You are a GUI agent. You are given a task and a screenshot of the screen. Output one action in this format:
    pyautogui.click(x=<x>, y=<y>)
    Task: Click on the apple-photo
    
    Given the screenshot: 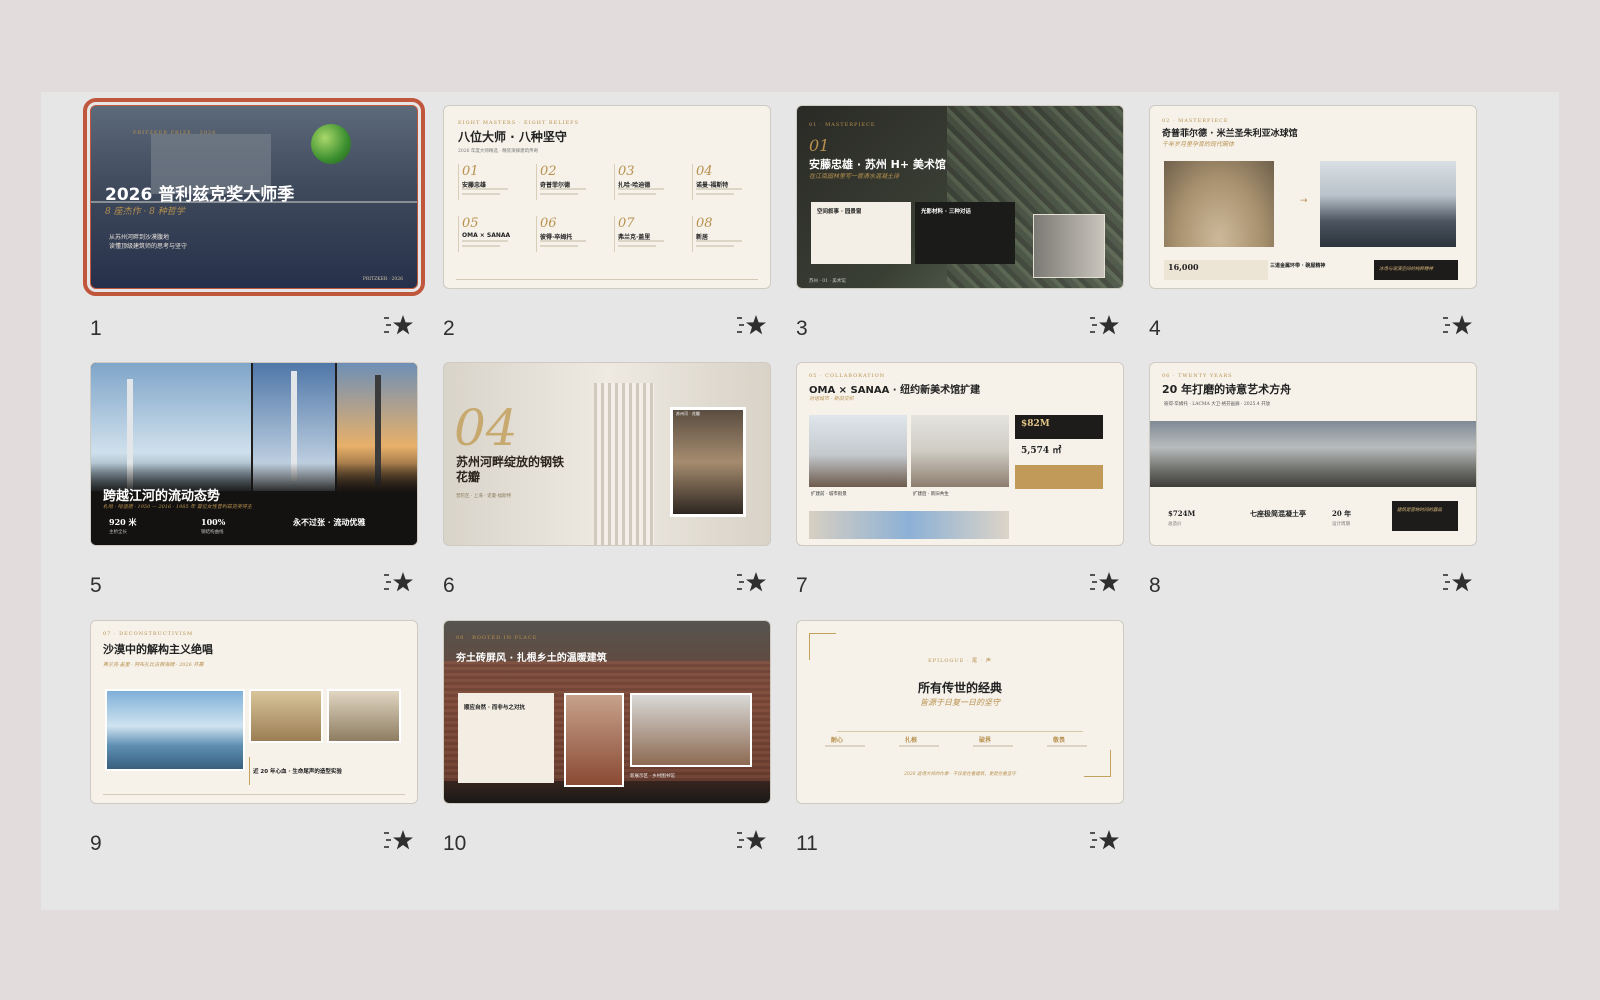 What is the action you would take?
    pyautogui.click(x=331, y=144)
    